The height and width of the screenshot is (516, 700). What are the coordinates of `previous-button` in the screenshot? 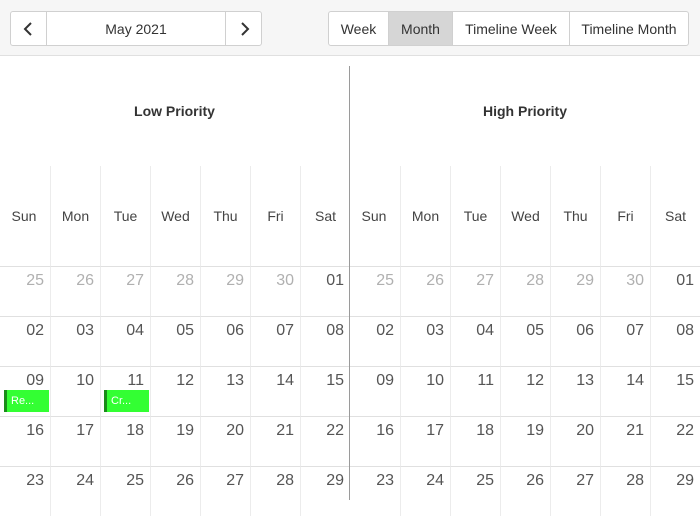 It's located at (28, 28).